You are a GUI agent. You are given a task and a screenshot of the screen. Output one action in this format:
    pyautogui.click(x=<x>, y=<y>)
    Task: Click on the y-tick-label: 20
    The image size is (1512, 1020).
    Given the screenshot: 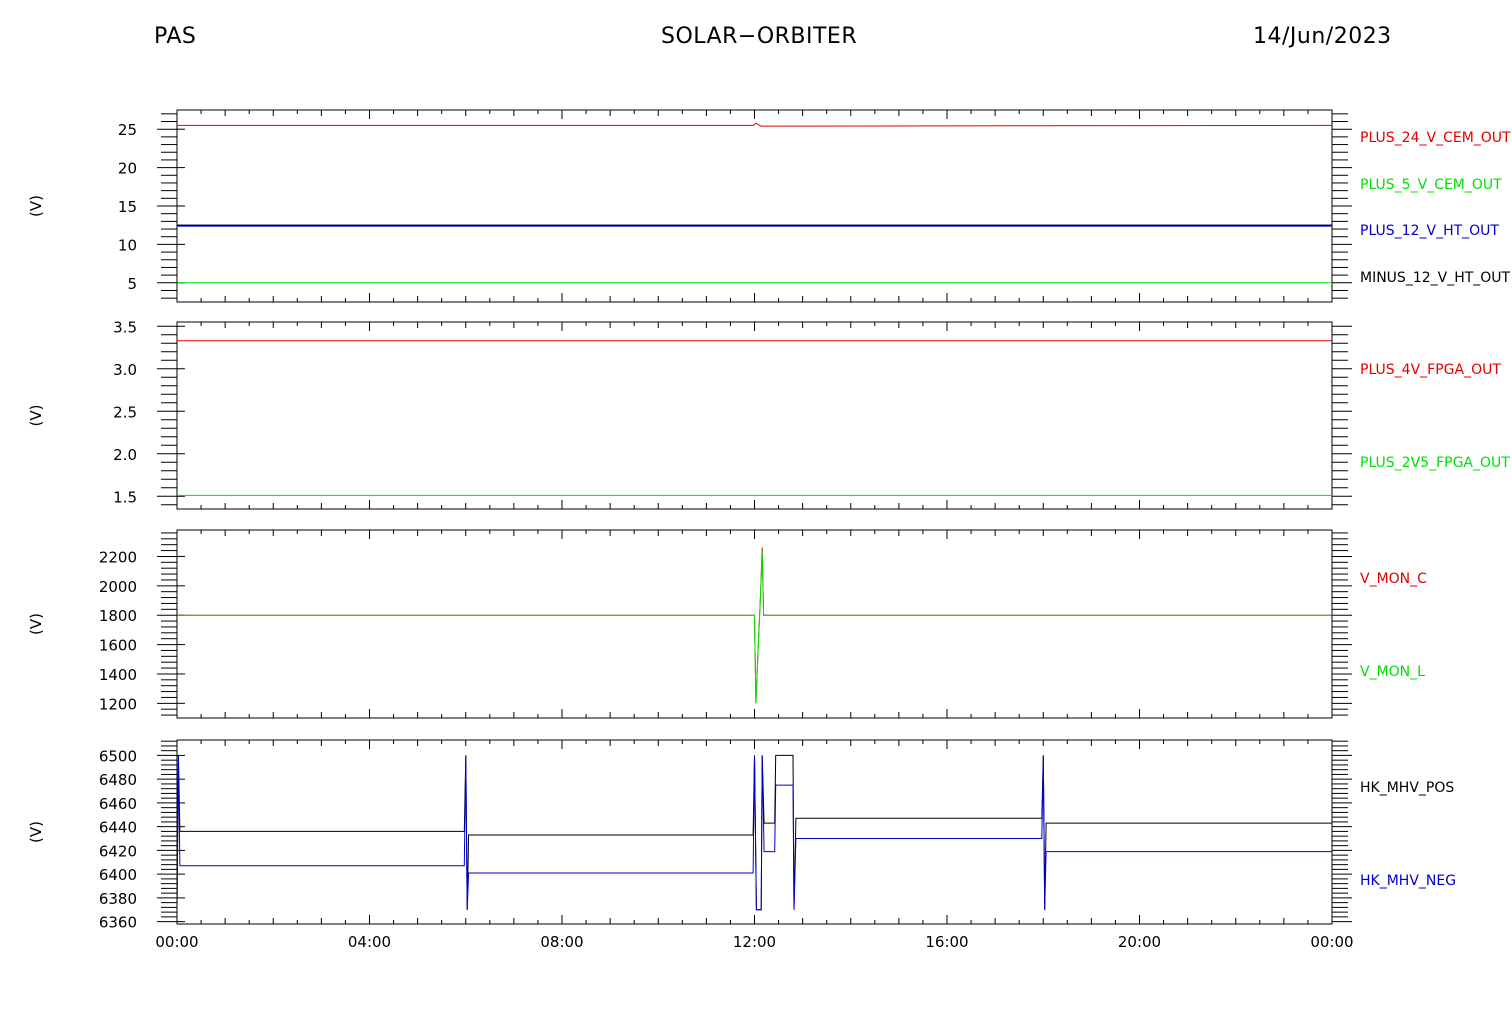 What is the action you would take?
    pyautogui.click(x=127, y=169)
    